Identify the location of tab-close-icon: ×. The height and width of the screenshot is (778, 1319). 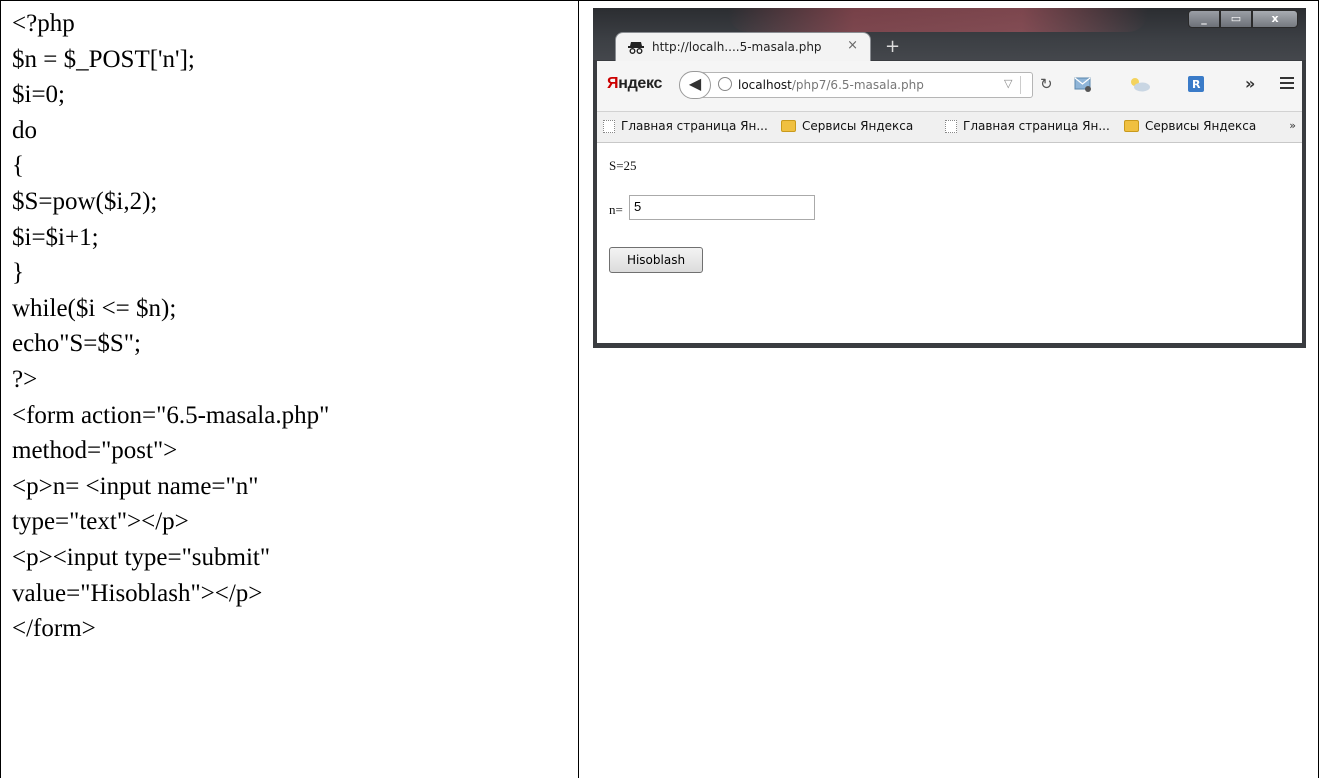
(852, 45).